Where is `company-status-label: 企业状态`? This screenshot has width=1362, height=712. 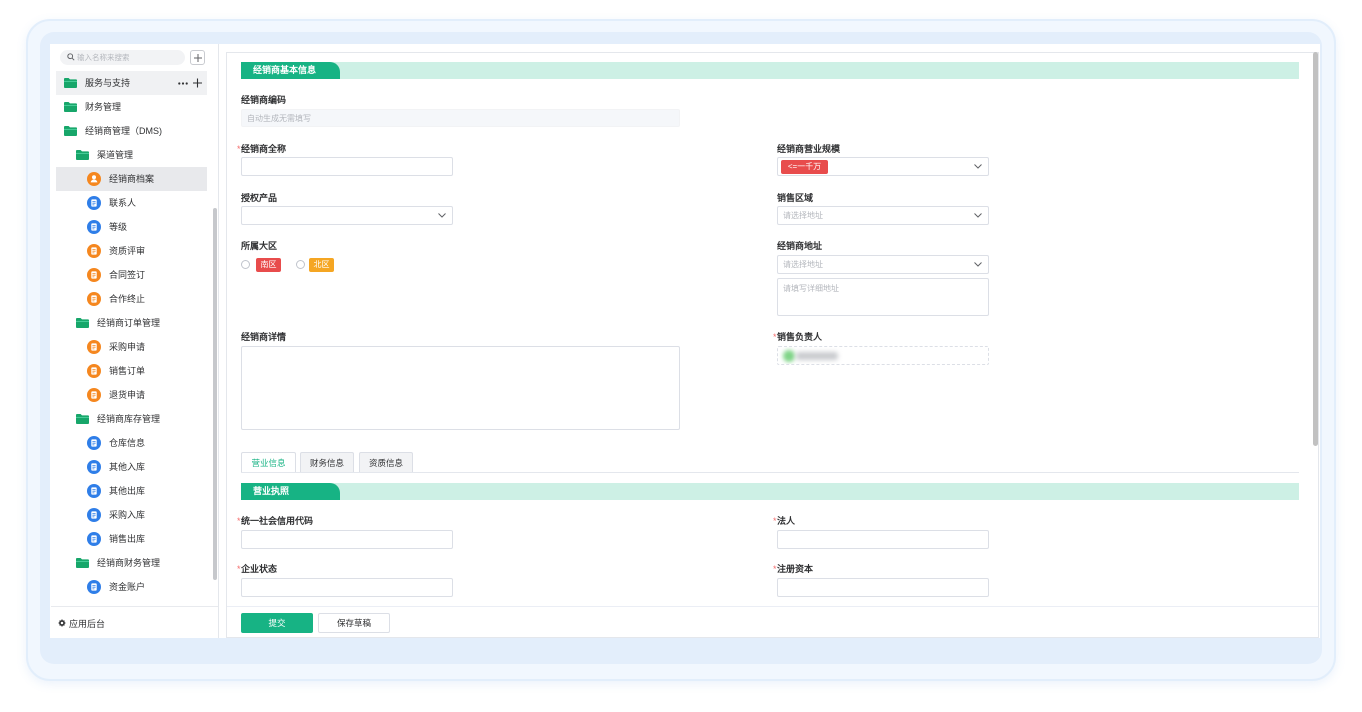 company-status-label: 企业状态 is located at coordinates (257, 569).